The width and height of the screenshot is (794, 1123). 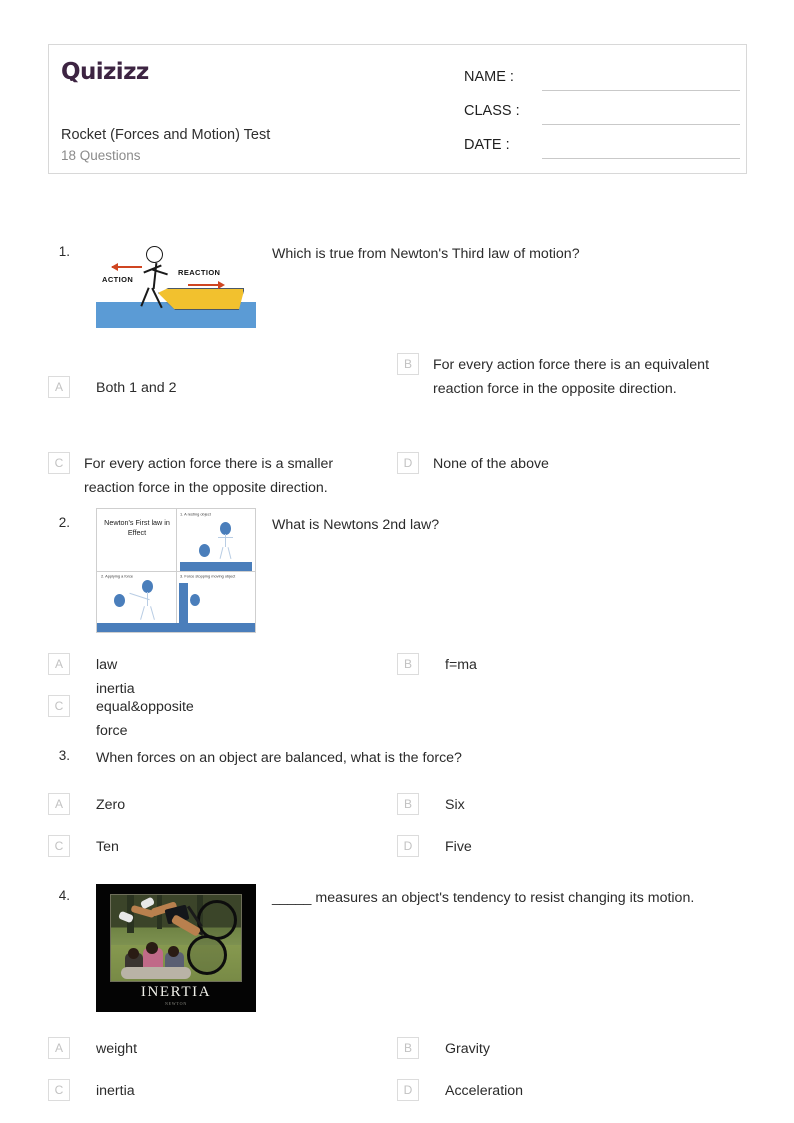 I want to click on option-text-a: weight, so click(x=117, y=1049).